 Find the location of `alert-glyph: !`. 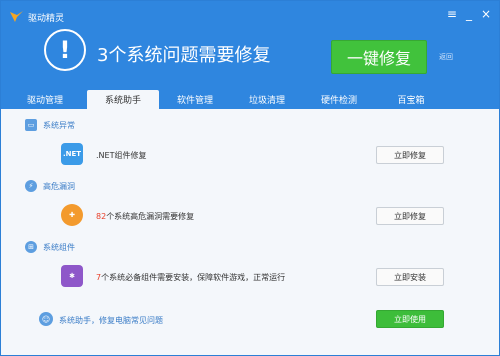

alert-glyph: ! is located at coordinates (65, 50).